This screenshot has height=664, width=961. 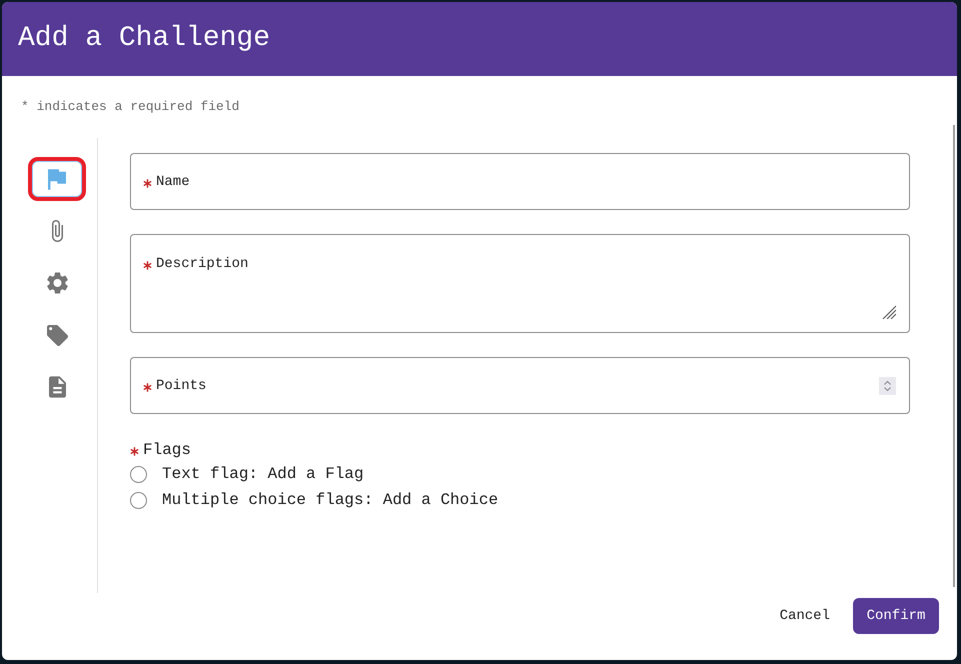 I want to click on scrollbar-thumb, so click(x=954, y=356).